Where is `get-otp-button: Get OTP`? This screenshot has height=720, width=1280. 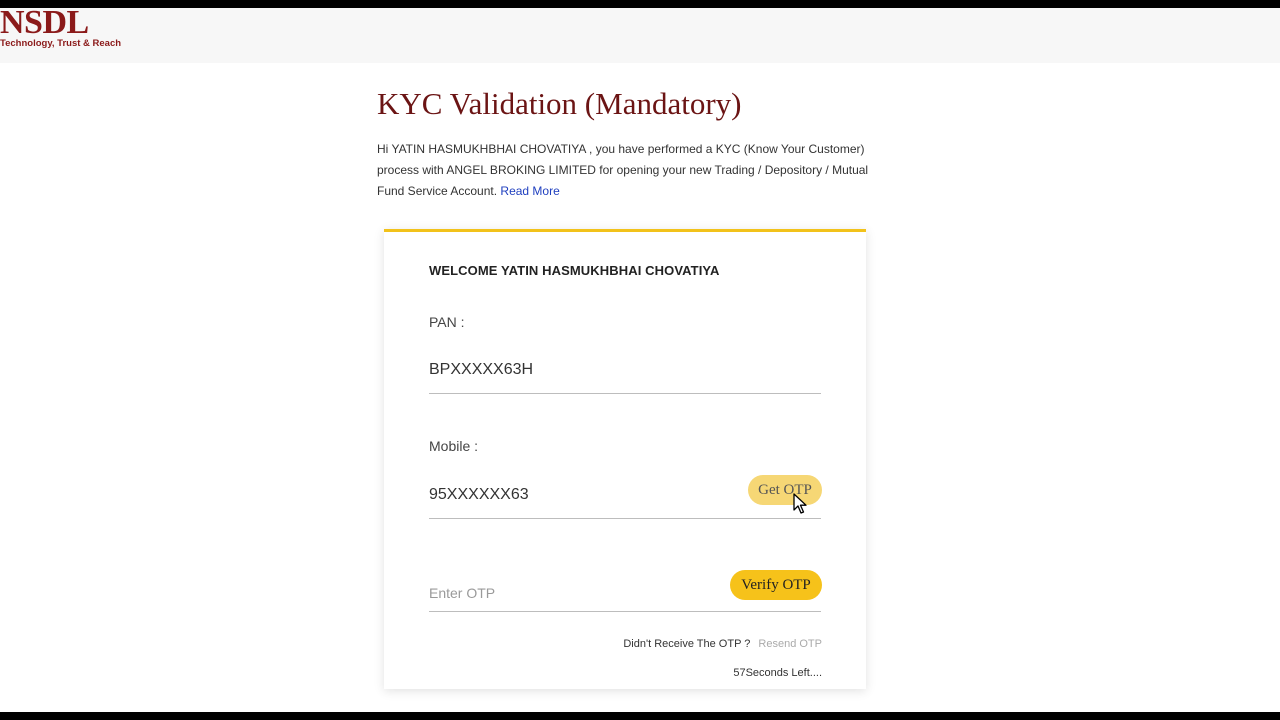 get-otp-button: Get OTP is located at coordinates (785, 490).